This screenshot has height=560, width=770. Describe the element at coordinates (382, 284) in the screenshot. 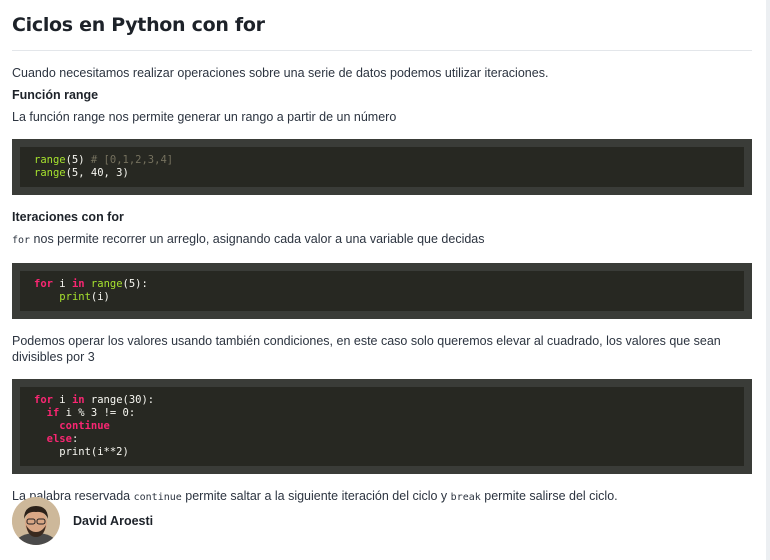

I see `code-line: for i in range(5):` at that location.